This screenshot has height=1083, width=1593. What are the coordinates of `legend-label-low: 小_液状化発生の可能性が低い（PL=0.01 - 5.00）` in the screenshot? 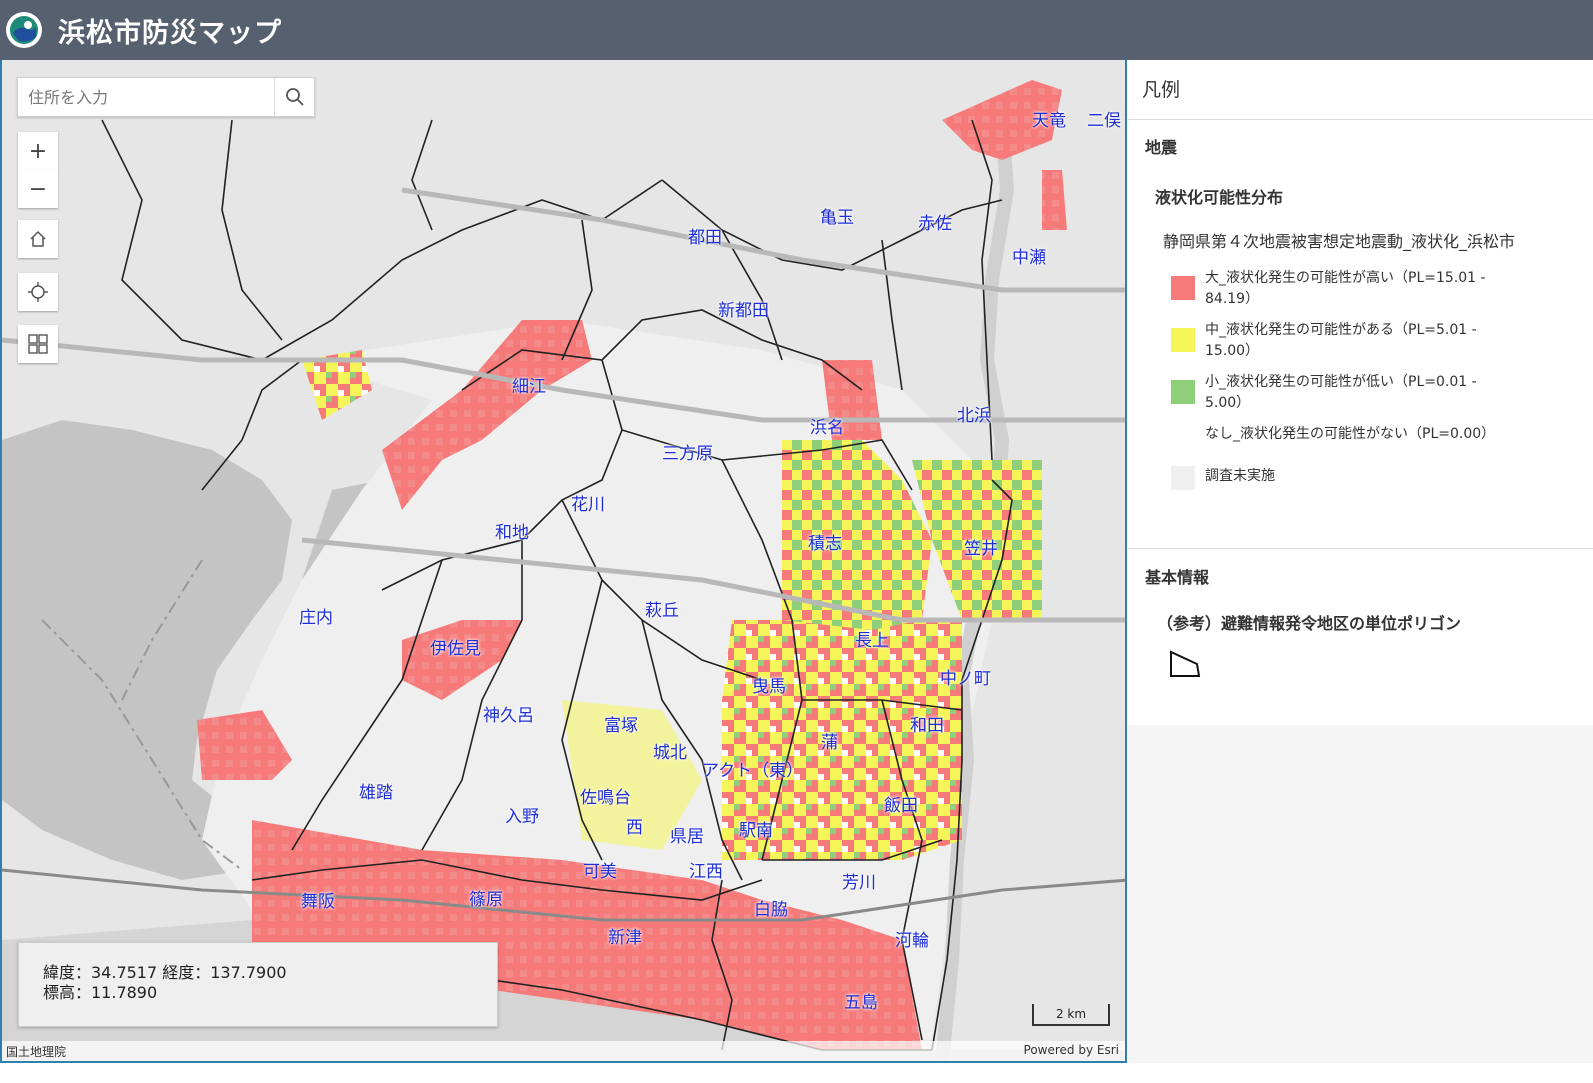 It's located at (1341, 392).